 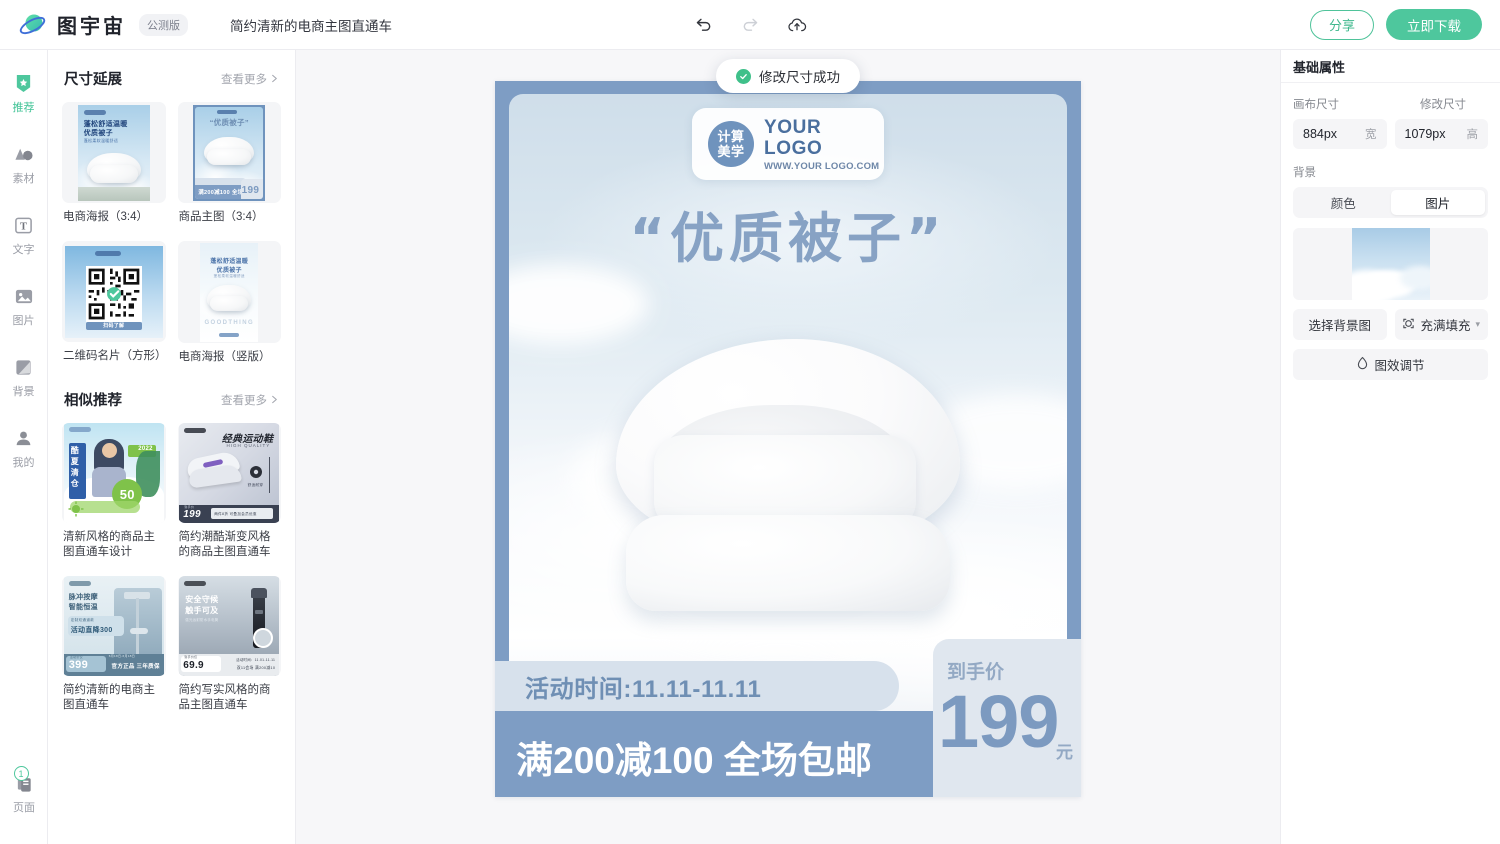 I want to click on template-card: 蓬松舒适温暖 优质被子 蓬松柔软温暖舒适 GOODTHING 电商海报（竖版）, so click(x=229, y=306).